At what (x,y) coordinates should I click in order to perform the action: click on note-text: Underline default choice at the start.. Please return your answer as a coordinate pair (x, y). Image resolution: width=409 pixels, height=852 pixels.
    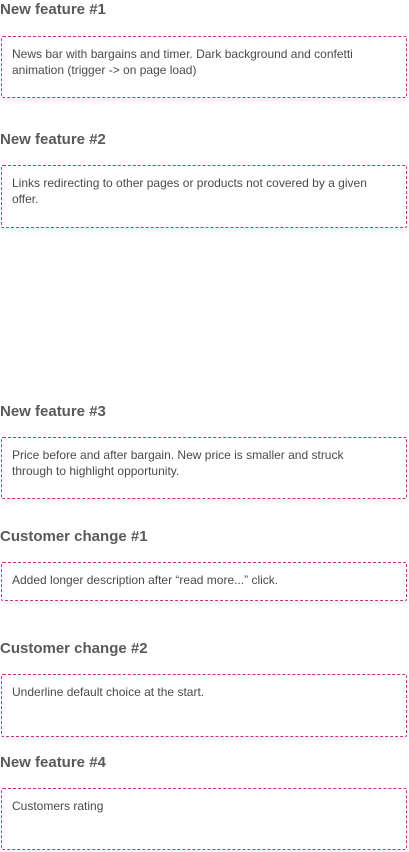
    Looking at the image, I should click on (108, 692).